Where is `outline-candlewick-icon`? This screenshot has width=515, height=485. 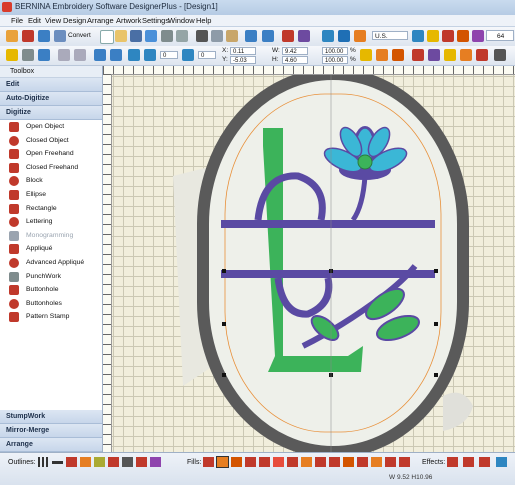 outline-candlewick-icon is located at coordinates (155, 462).